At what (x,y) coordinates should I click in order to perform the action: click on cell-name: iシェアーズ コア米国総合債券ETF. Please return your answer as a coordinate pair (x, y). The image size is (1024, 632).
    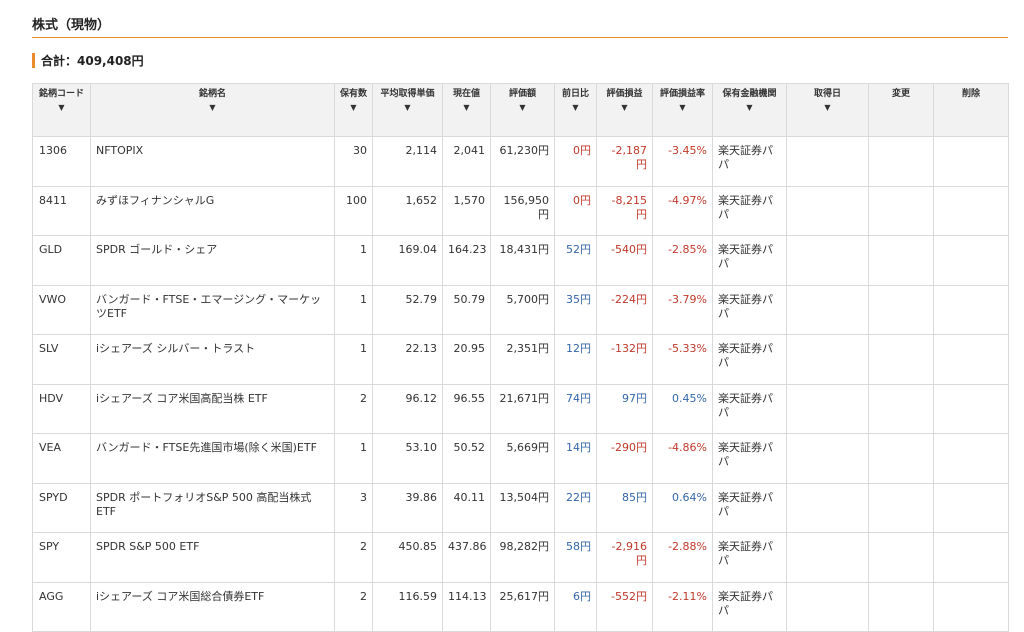
    Looking at the image, I should click on (212, 606).